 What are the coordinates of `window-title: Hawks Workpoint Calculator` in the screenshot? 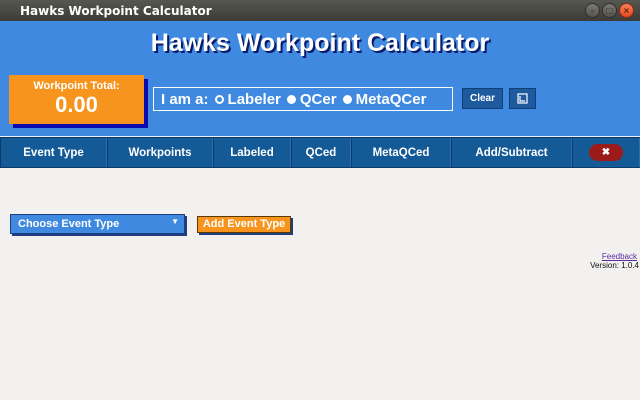 It's located at (116, 10).